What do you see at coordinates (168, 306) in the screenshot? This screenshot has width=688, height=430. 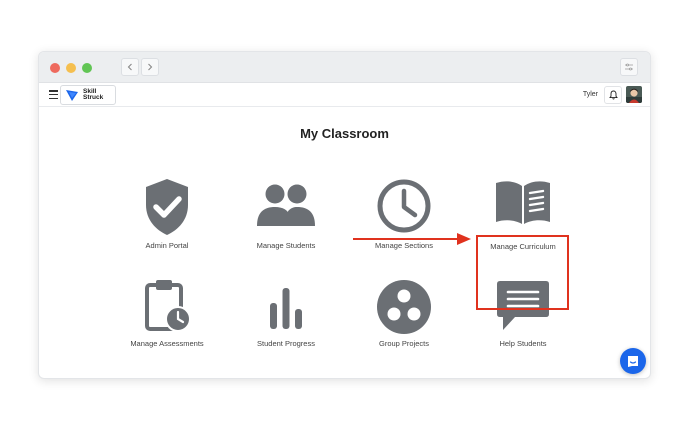 I see `clipboard-clock-icon` at bounding box center [168, 306].